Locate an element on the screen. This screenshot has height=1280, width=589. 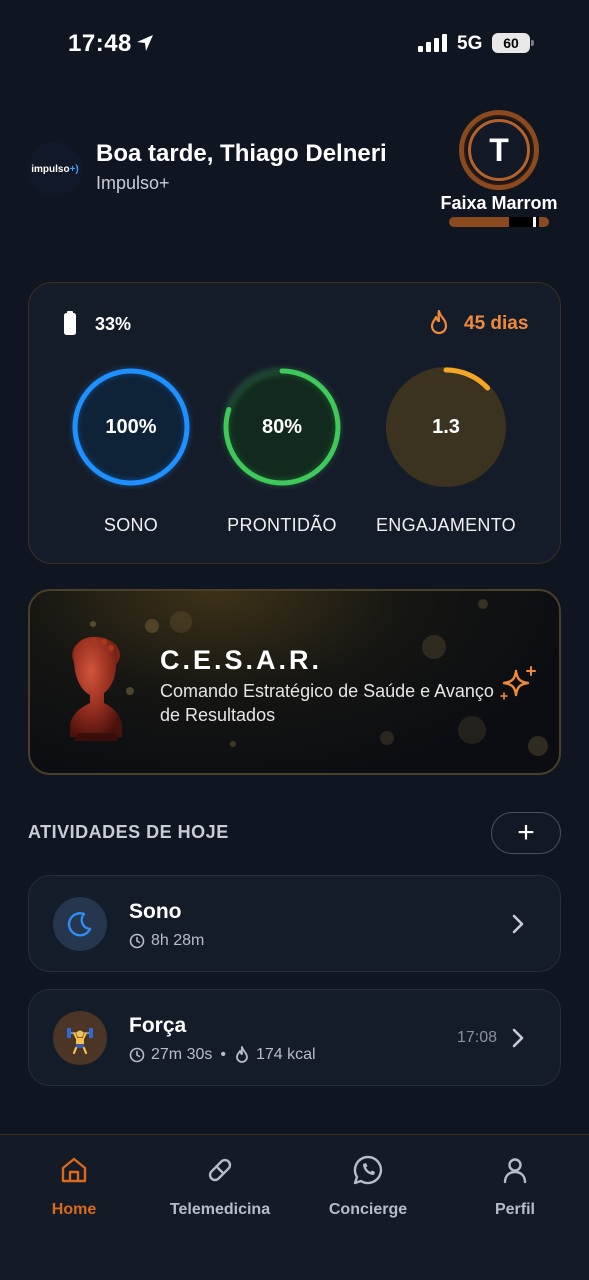
avatar: T is located at coordinates (499, 150).